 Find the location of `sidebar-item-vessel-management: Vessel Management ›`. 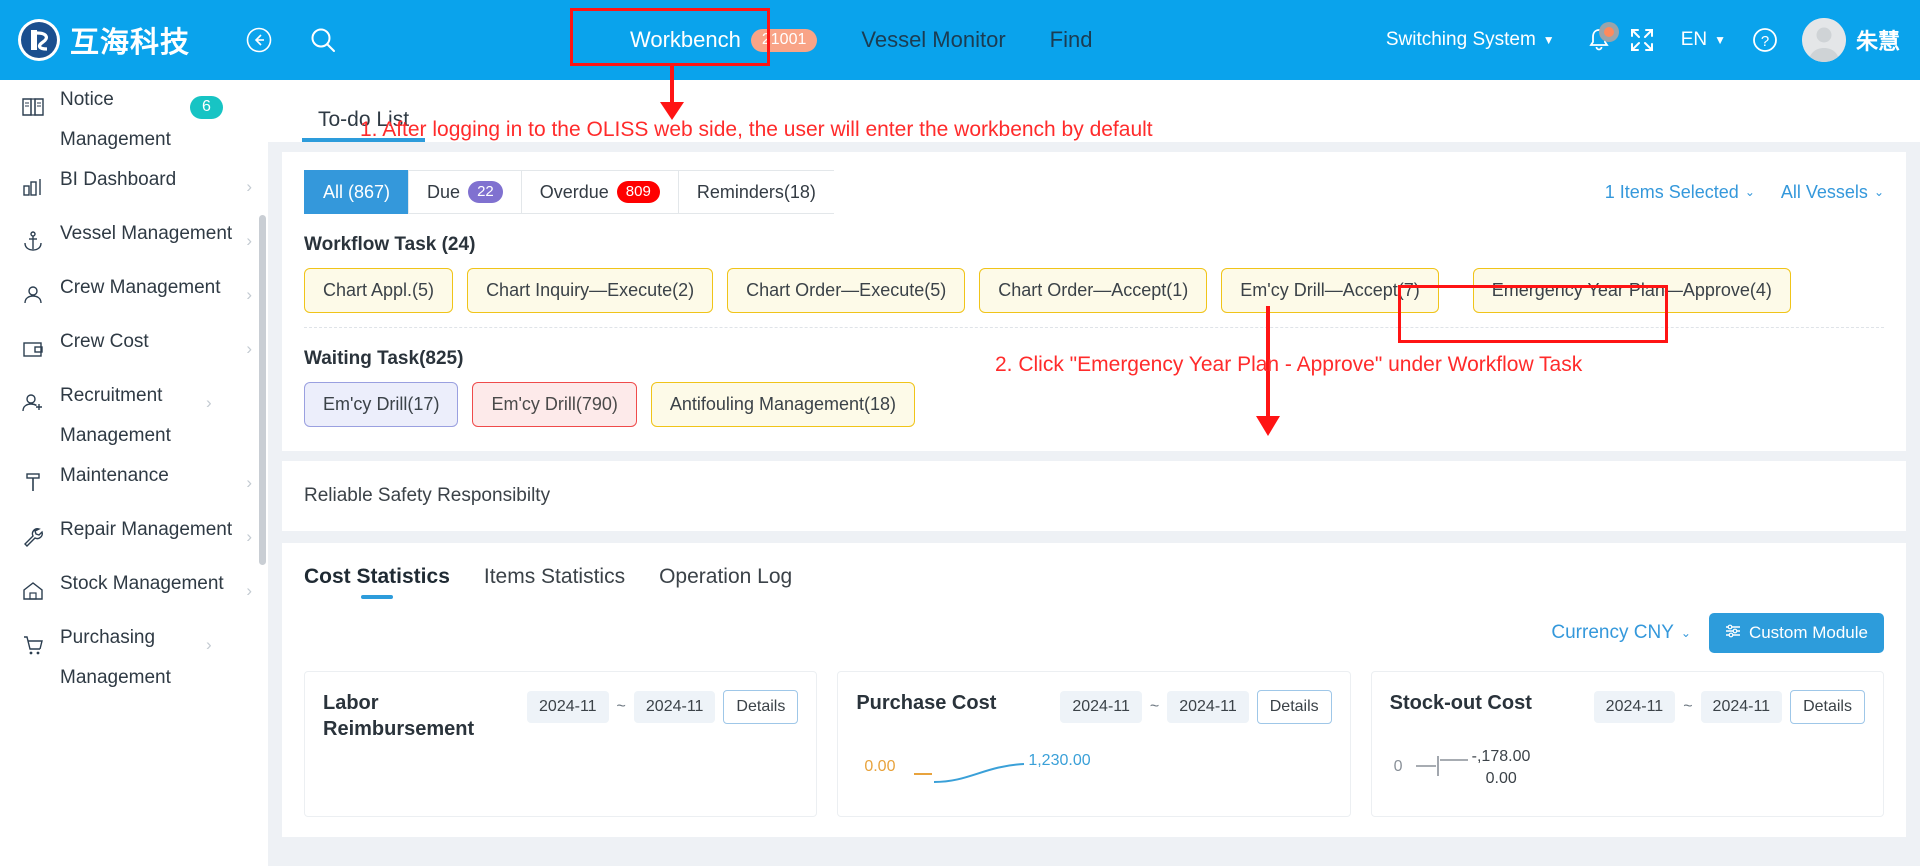

sidebar-item-vessel-management: Vessel Management › is located at coordinates (134, 241).